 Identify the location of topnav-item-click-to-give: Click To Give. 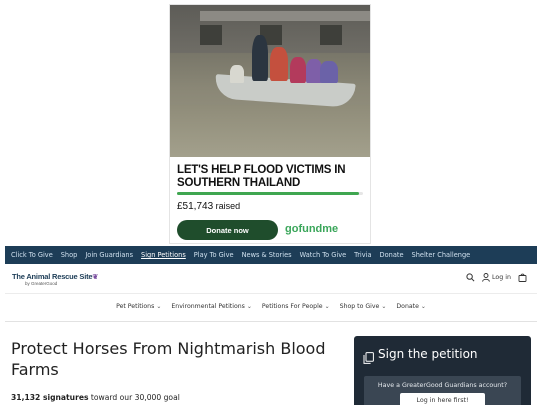
(32, 255).